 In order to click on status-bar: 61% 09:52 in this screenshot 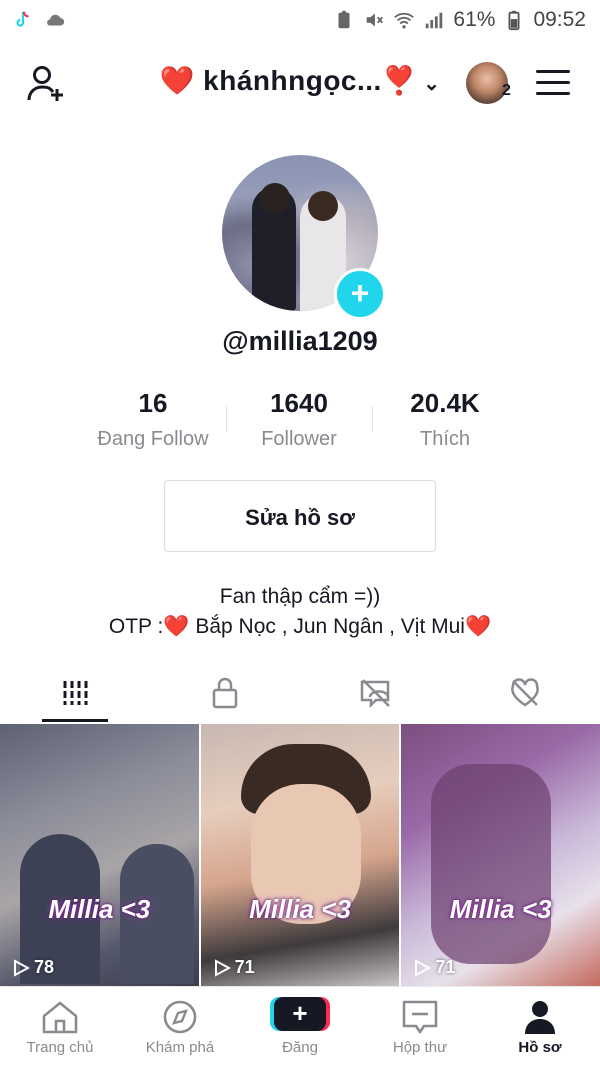, I will do `click(300, 21)`.